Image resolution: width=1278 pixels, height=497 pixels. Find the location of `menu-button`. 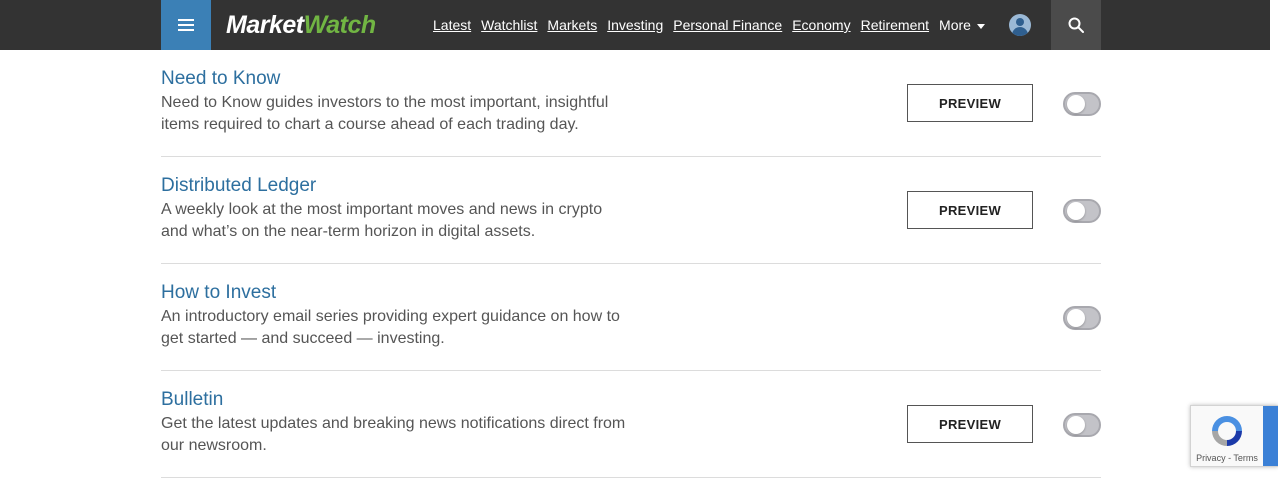

menu-button is located at coordinates (186, 25).